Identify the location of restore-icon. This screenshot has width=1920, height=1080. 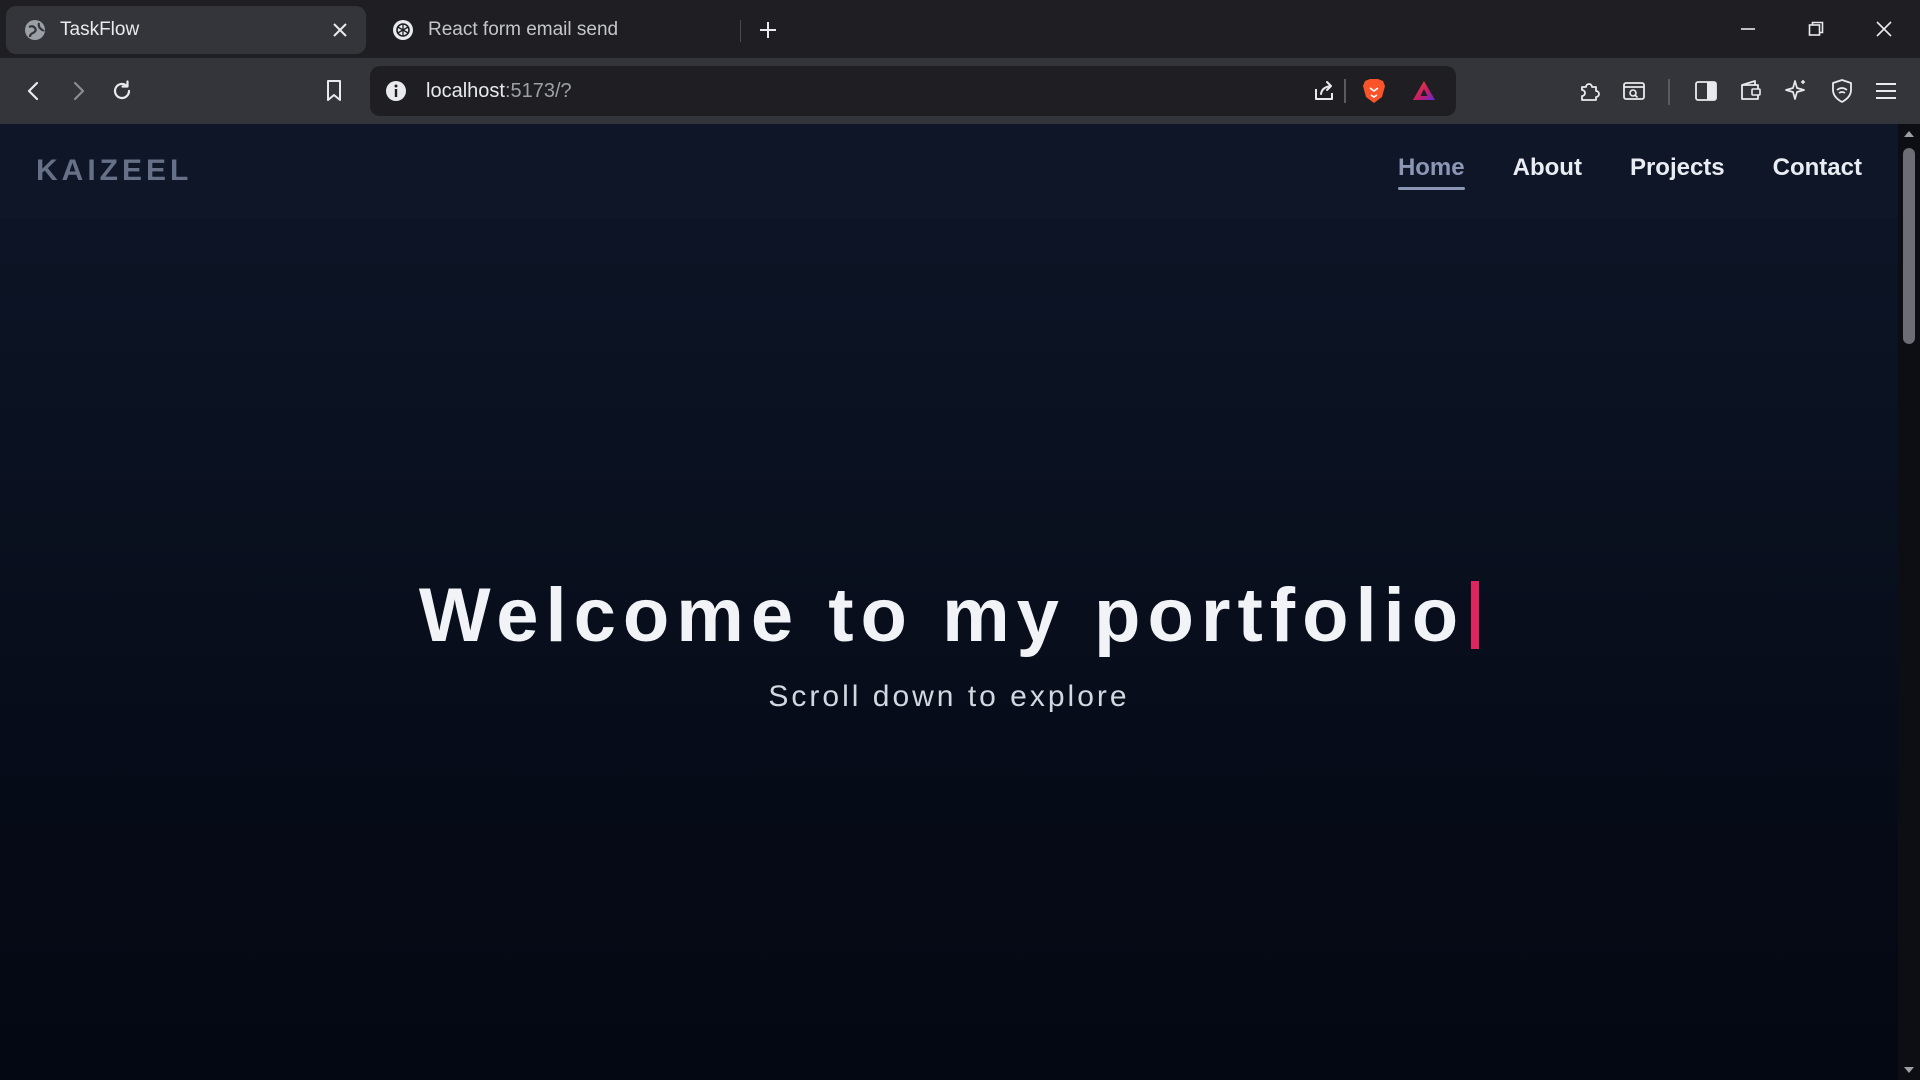
(1816, 28).